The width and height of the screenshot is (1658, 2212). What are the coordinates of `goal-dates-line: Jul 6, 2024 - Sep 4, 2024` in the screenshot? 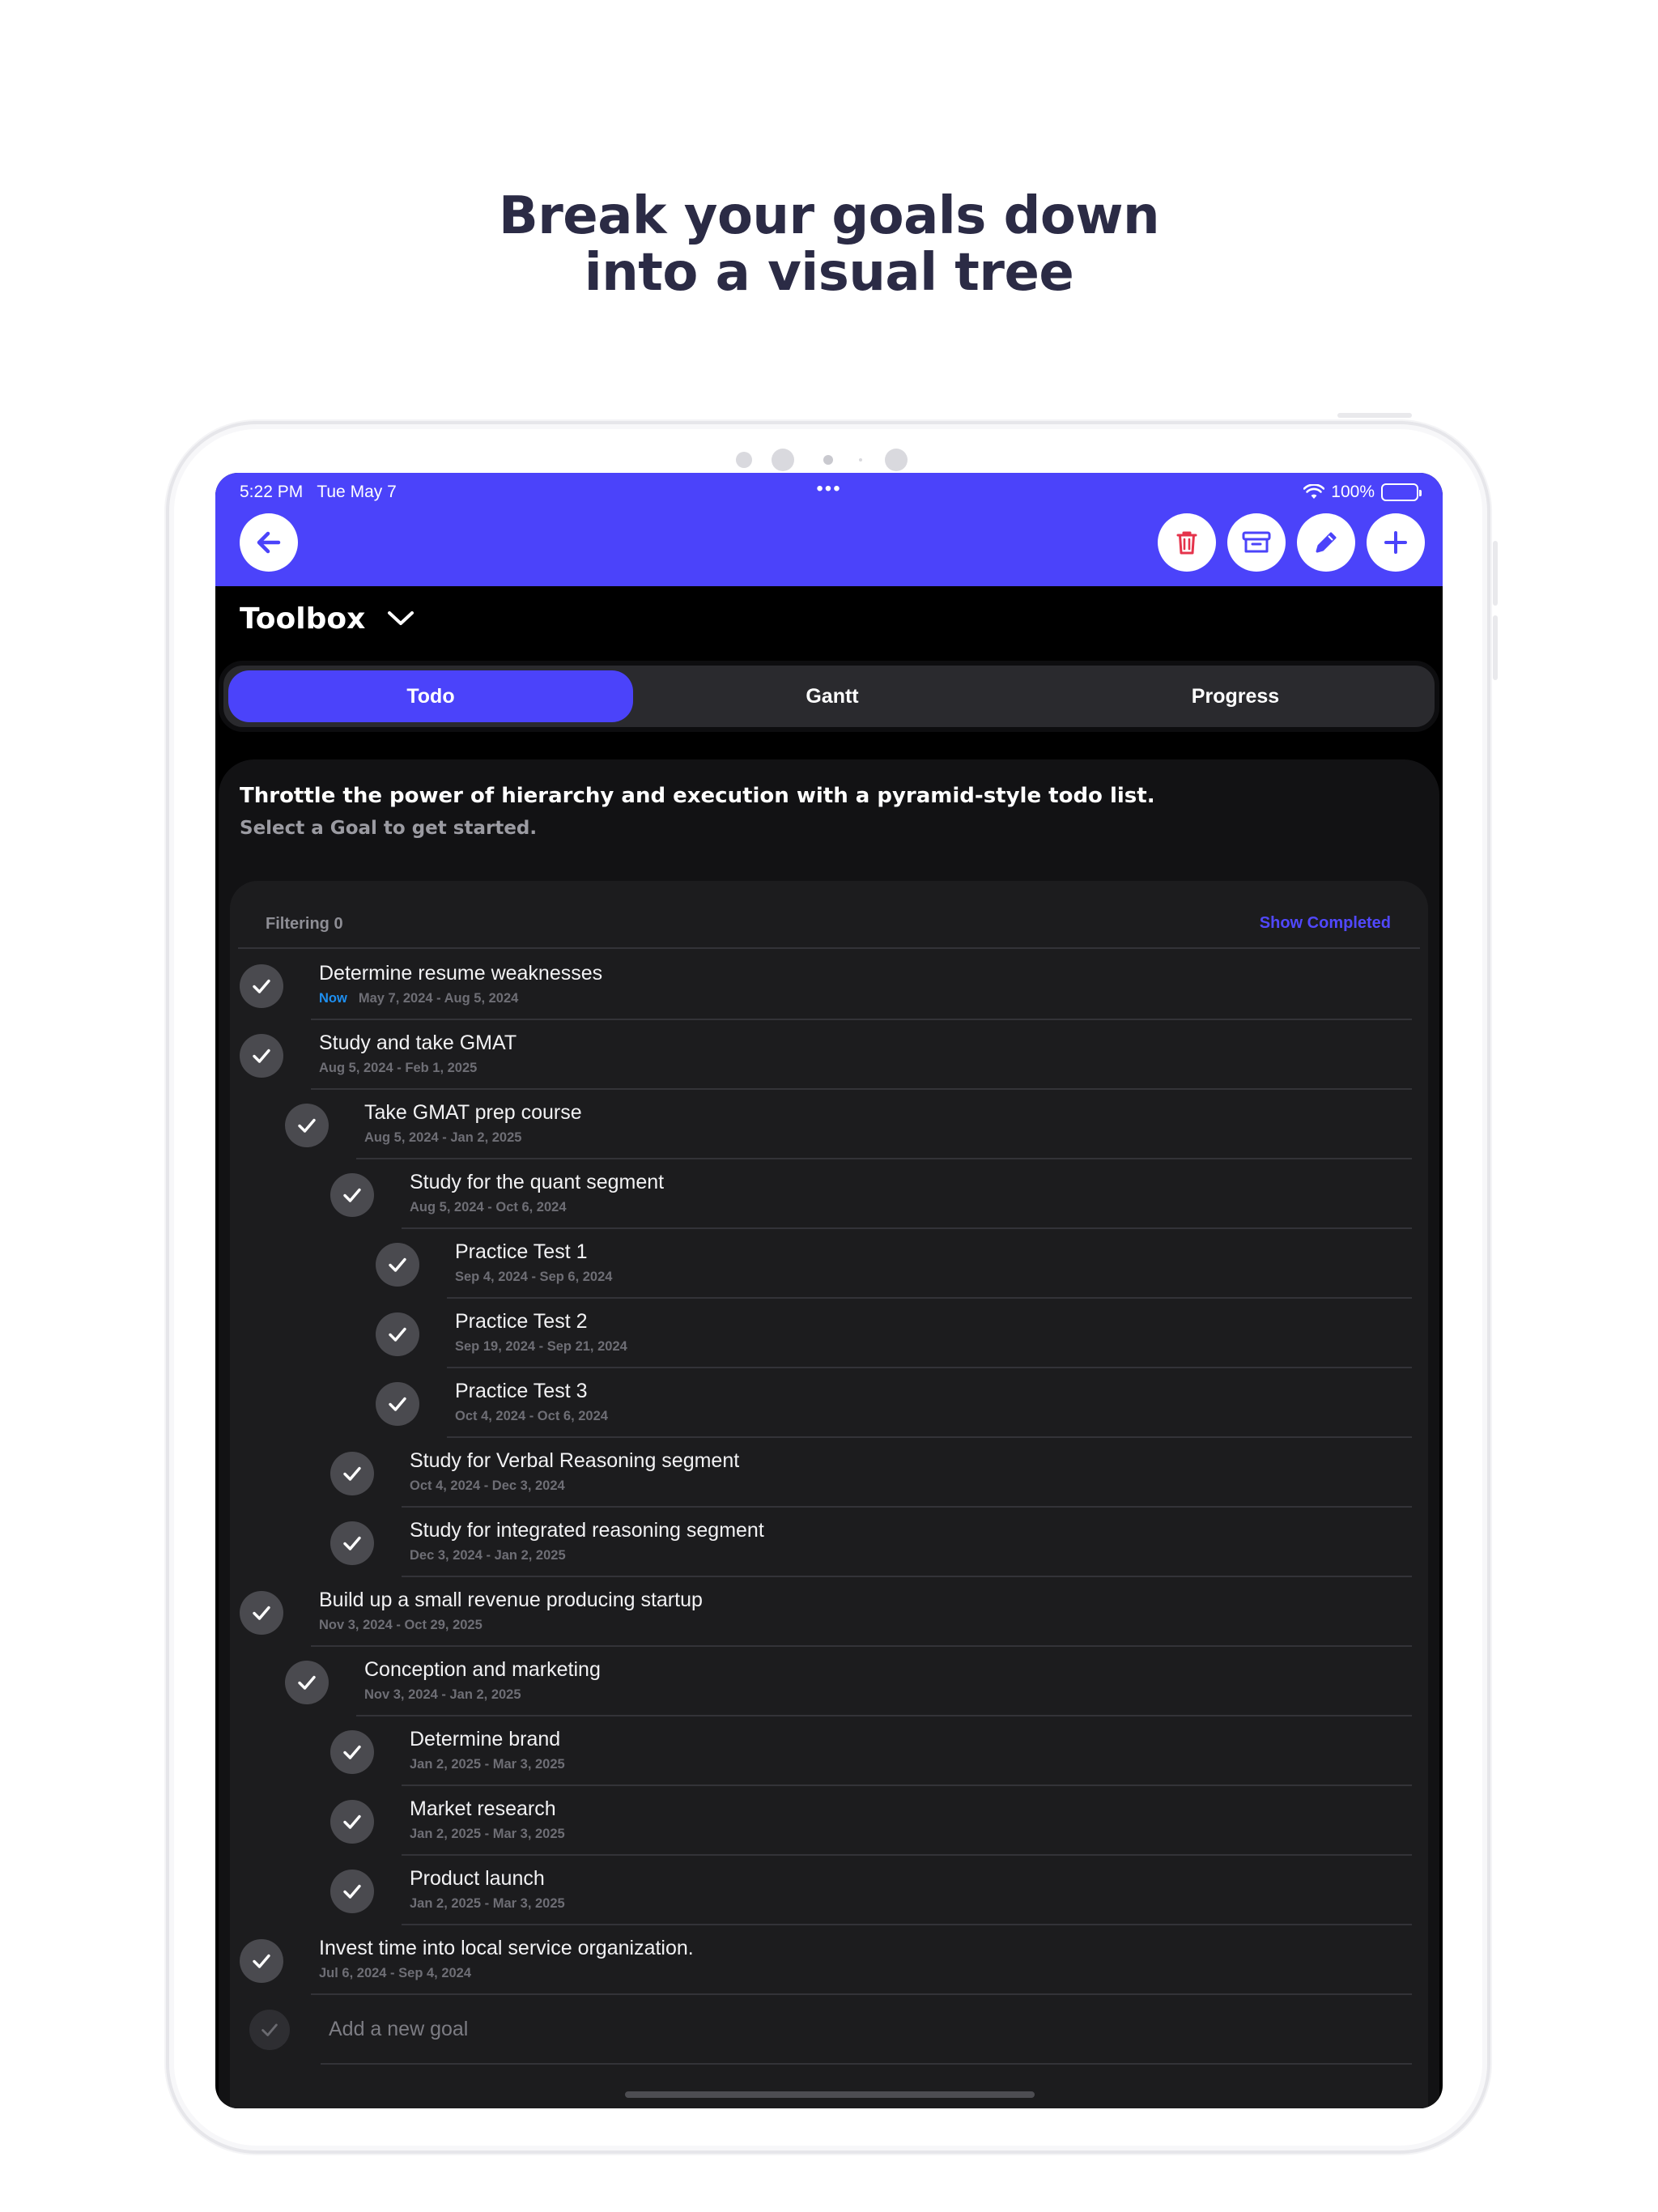 It's located at (395, 1974).